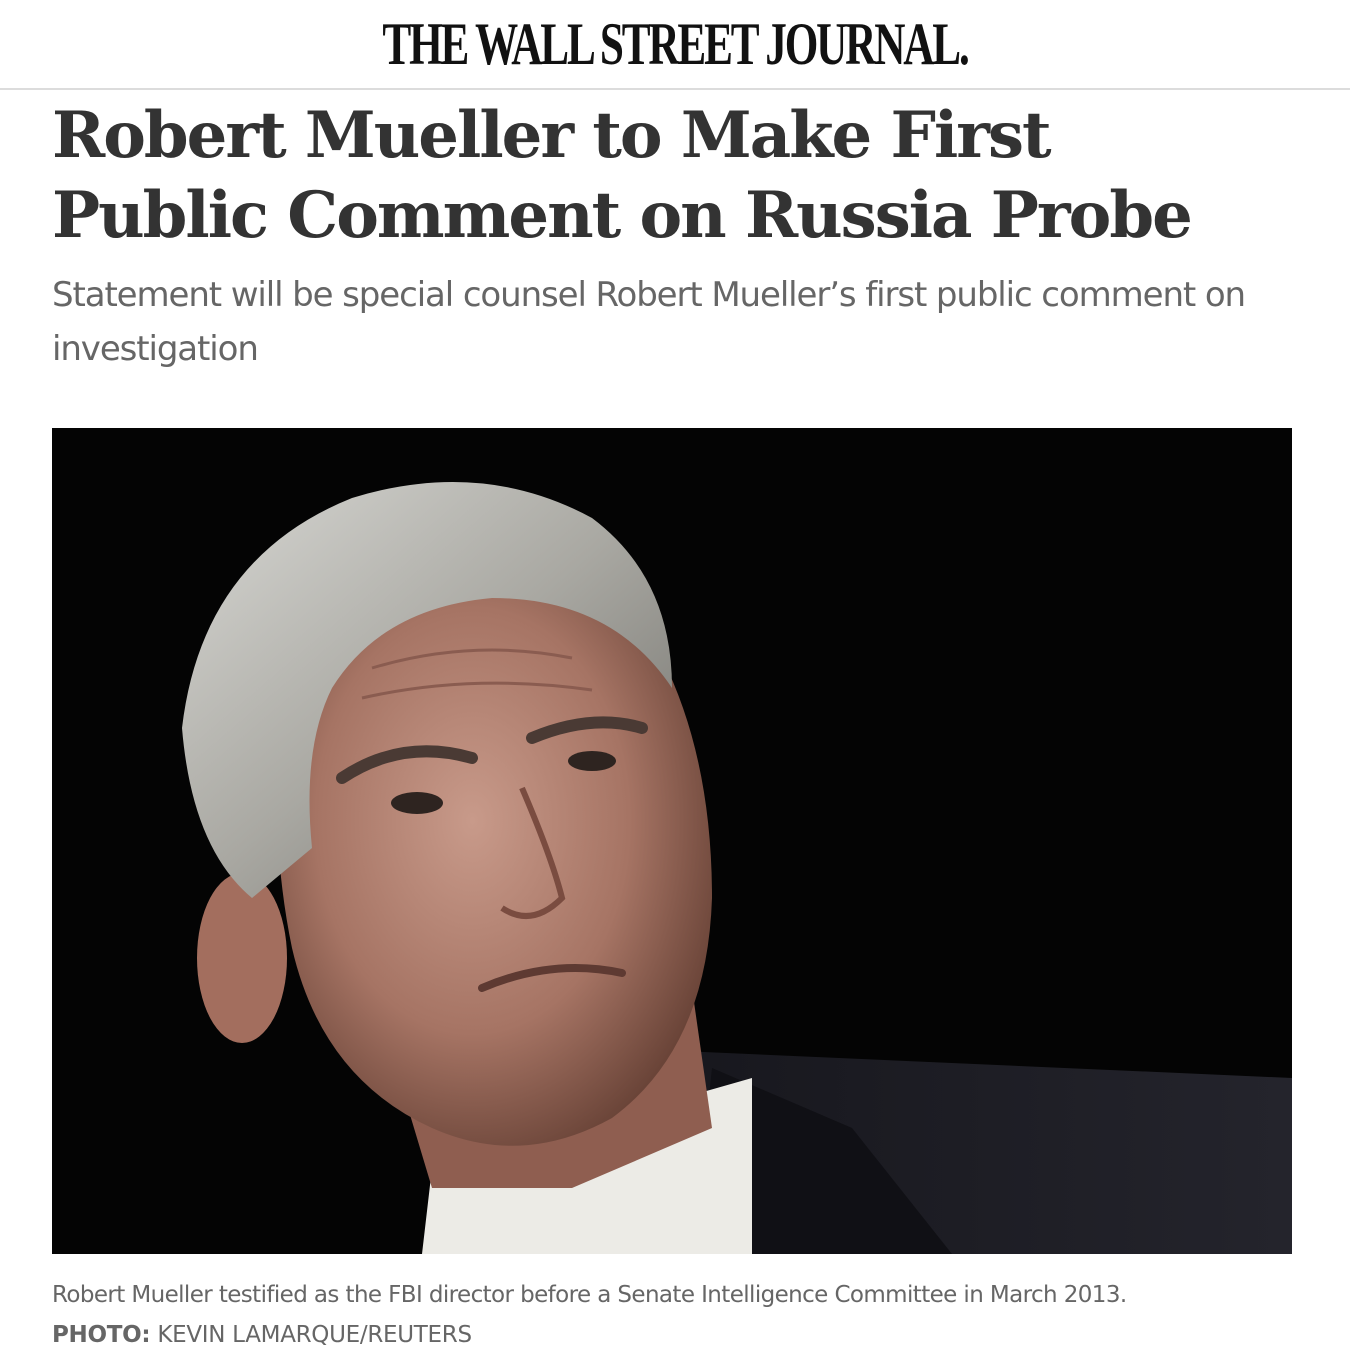  I want to click on masthead: THE WALL STREET JOURNAL., so click(675, 45).